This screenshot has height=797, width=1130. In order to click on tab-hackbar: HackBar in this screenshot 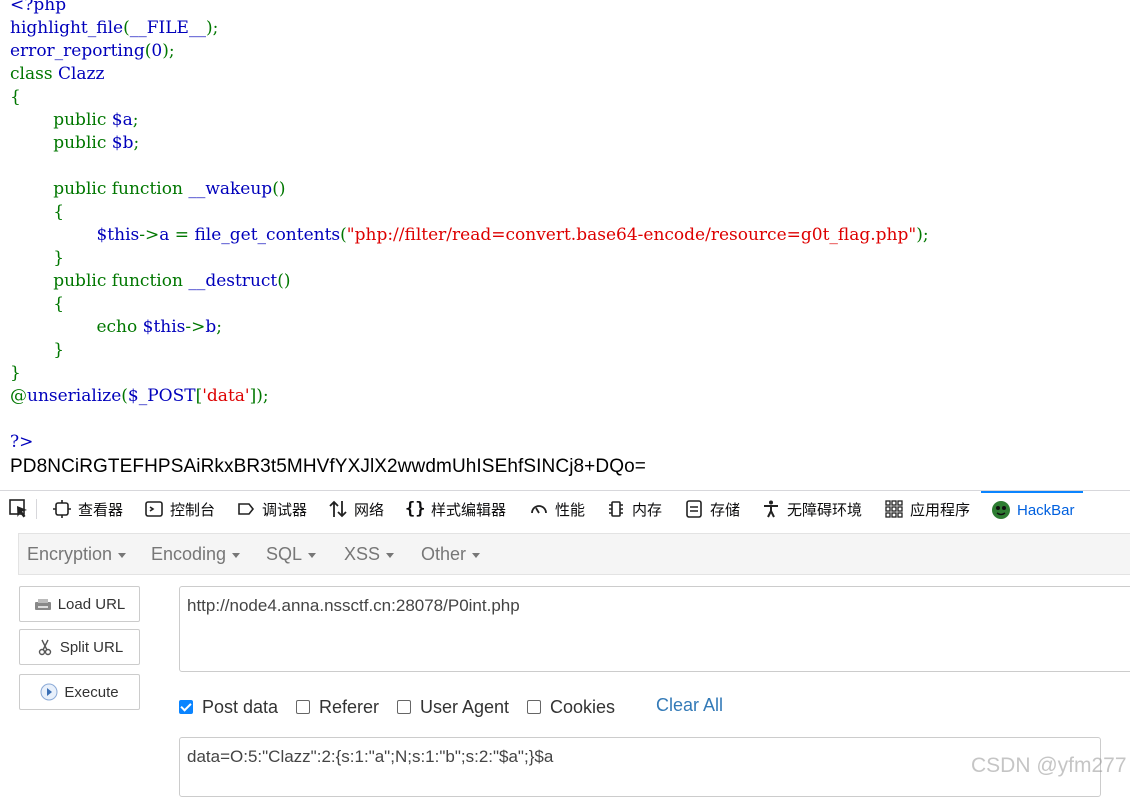, I will do `click(1032, 509)`.